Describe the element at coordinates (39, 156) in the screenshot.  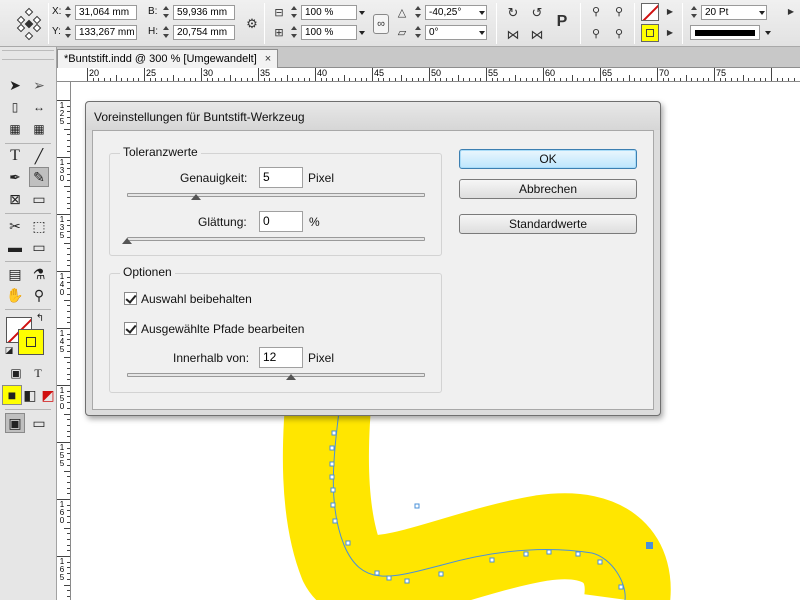
I see `line-tool-icon: ╱` at that location.